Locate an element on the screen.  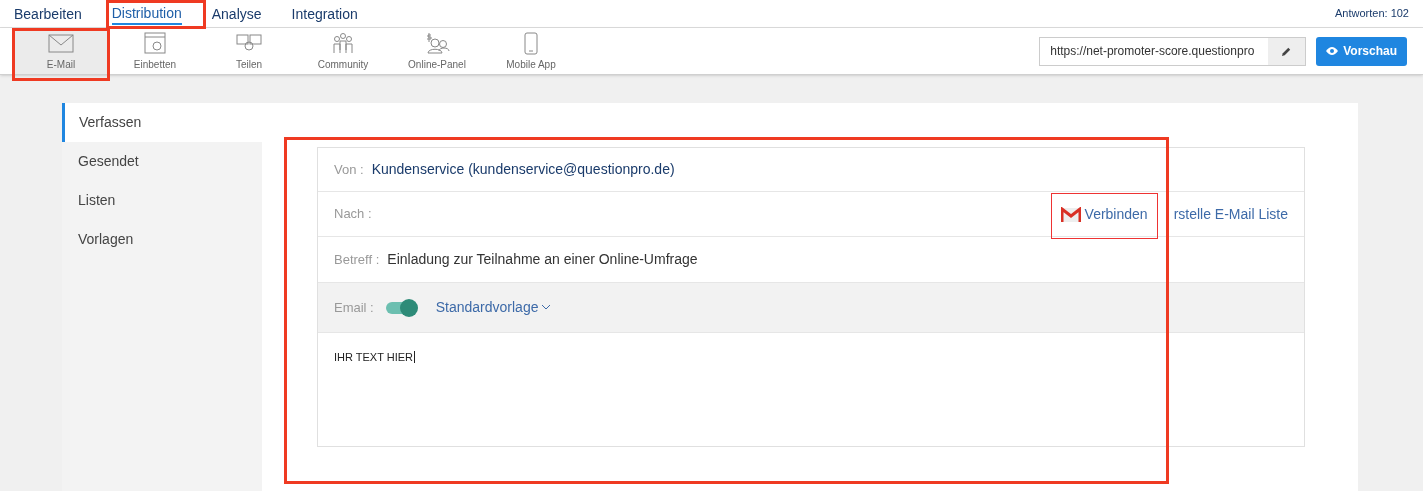
nav-tab: Bearbeiten is located at coordinates (48, 13).